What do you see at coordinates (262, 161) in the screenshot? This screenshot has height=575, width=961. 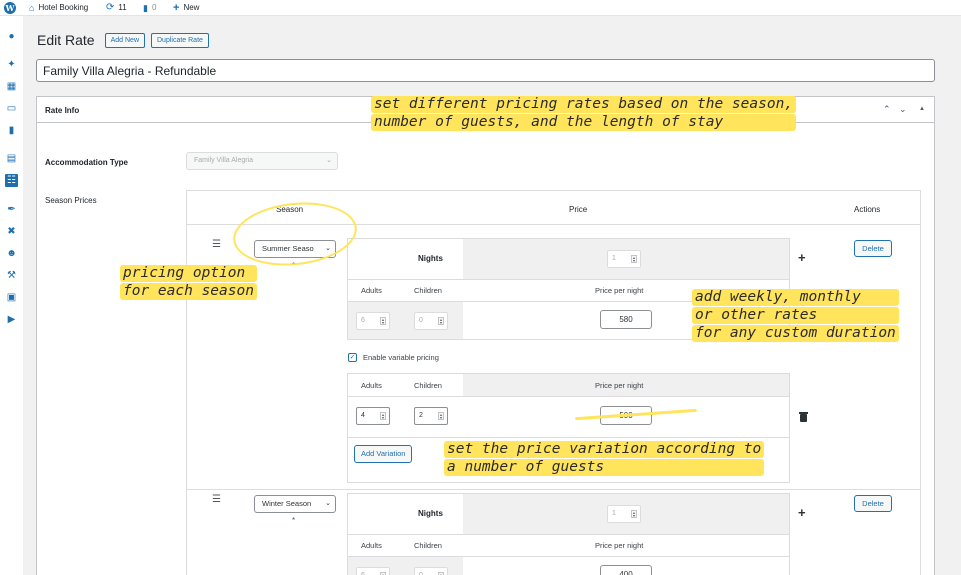 I see `accommodation-type-select: Family Villa Alegria ⌄` at bounding box center [262, 161].